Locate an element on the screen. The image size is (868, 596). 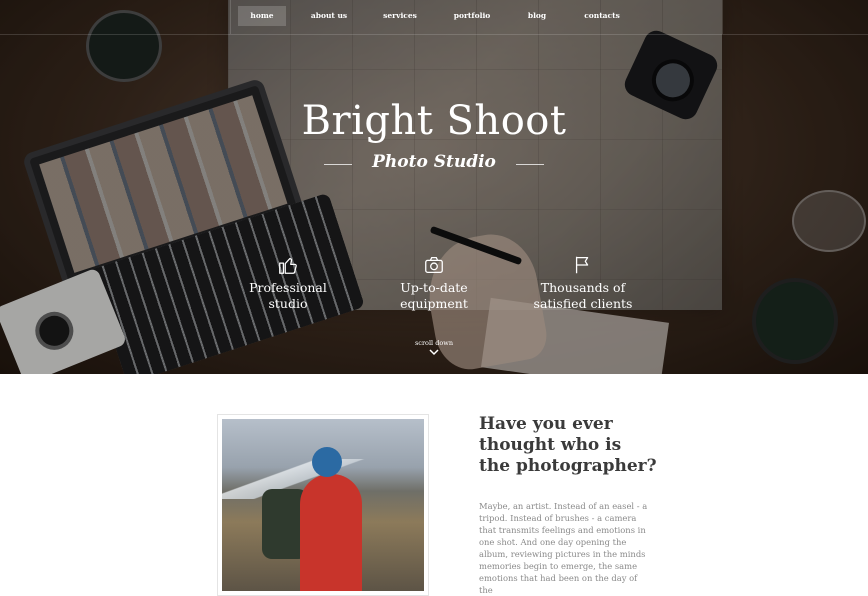
feature-satisfied-clients: Thousands of satisfied clients is located at coordinates (583, 283).